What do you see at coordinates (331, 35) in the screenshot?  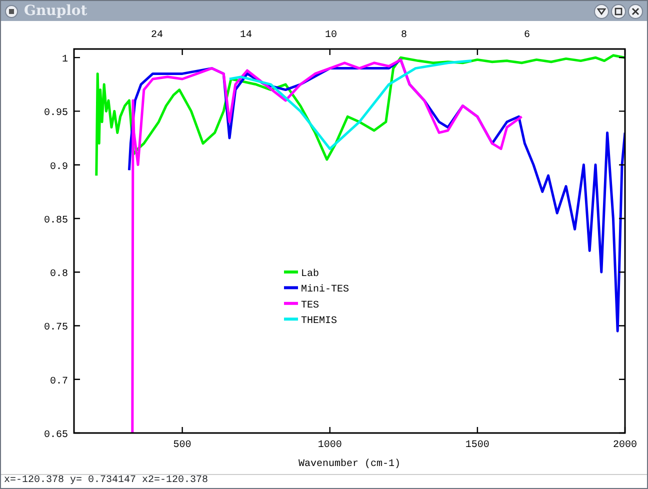 I see `top-tick-label: 10` at bounding box center [331, 35].